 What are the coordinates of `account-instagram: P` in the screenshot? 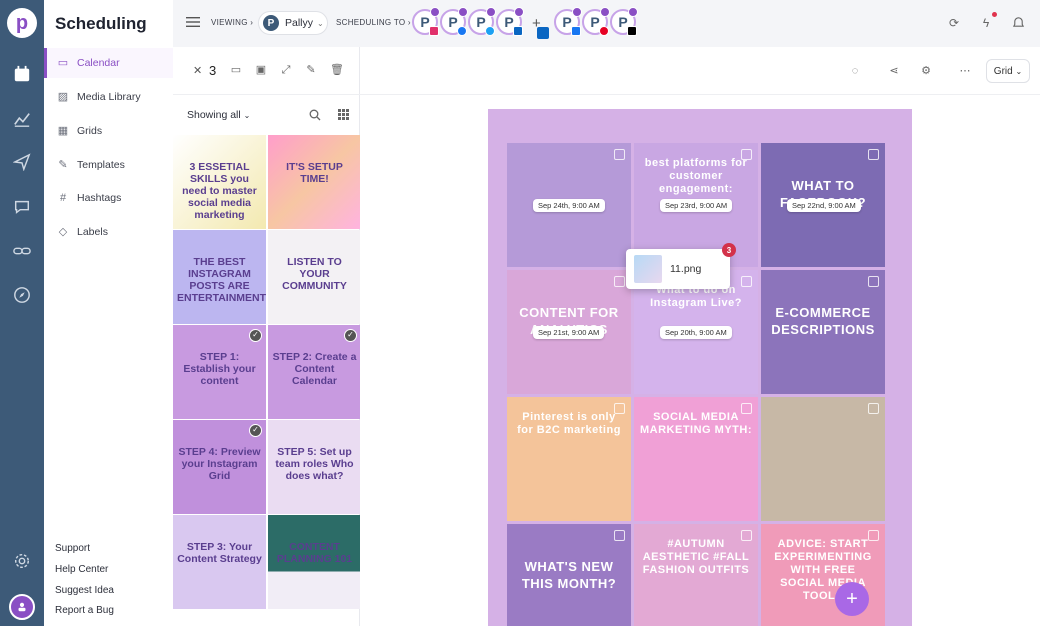 It's located at (426, 21).